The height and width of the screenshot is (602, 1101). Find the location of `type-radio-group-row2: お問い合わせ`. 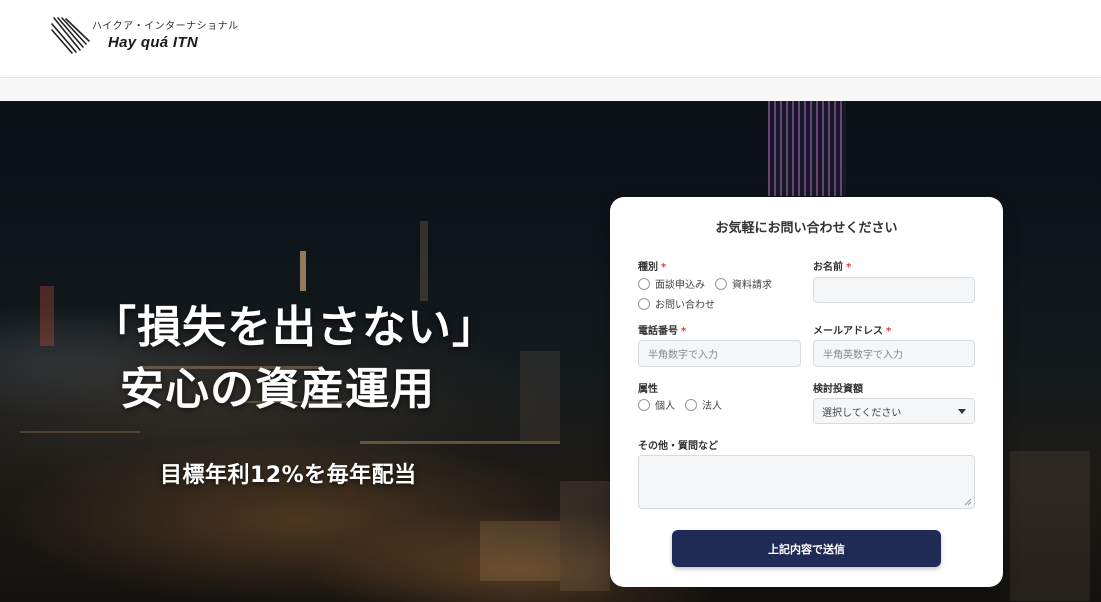

type-radio-group-row2: お問い合わせ is located at coordinates (681, 303).